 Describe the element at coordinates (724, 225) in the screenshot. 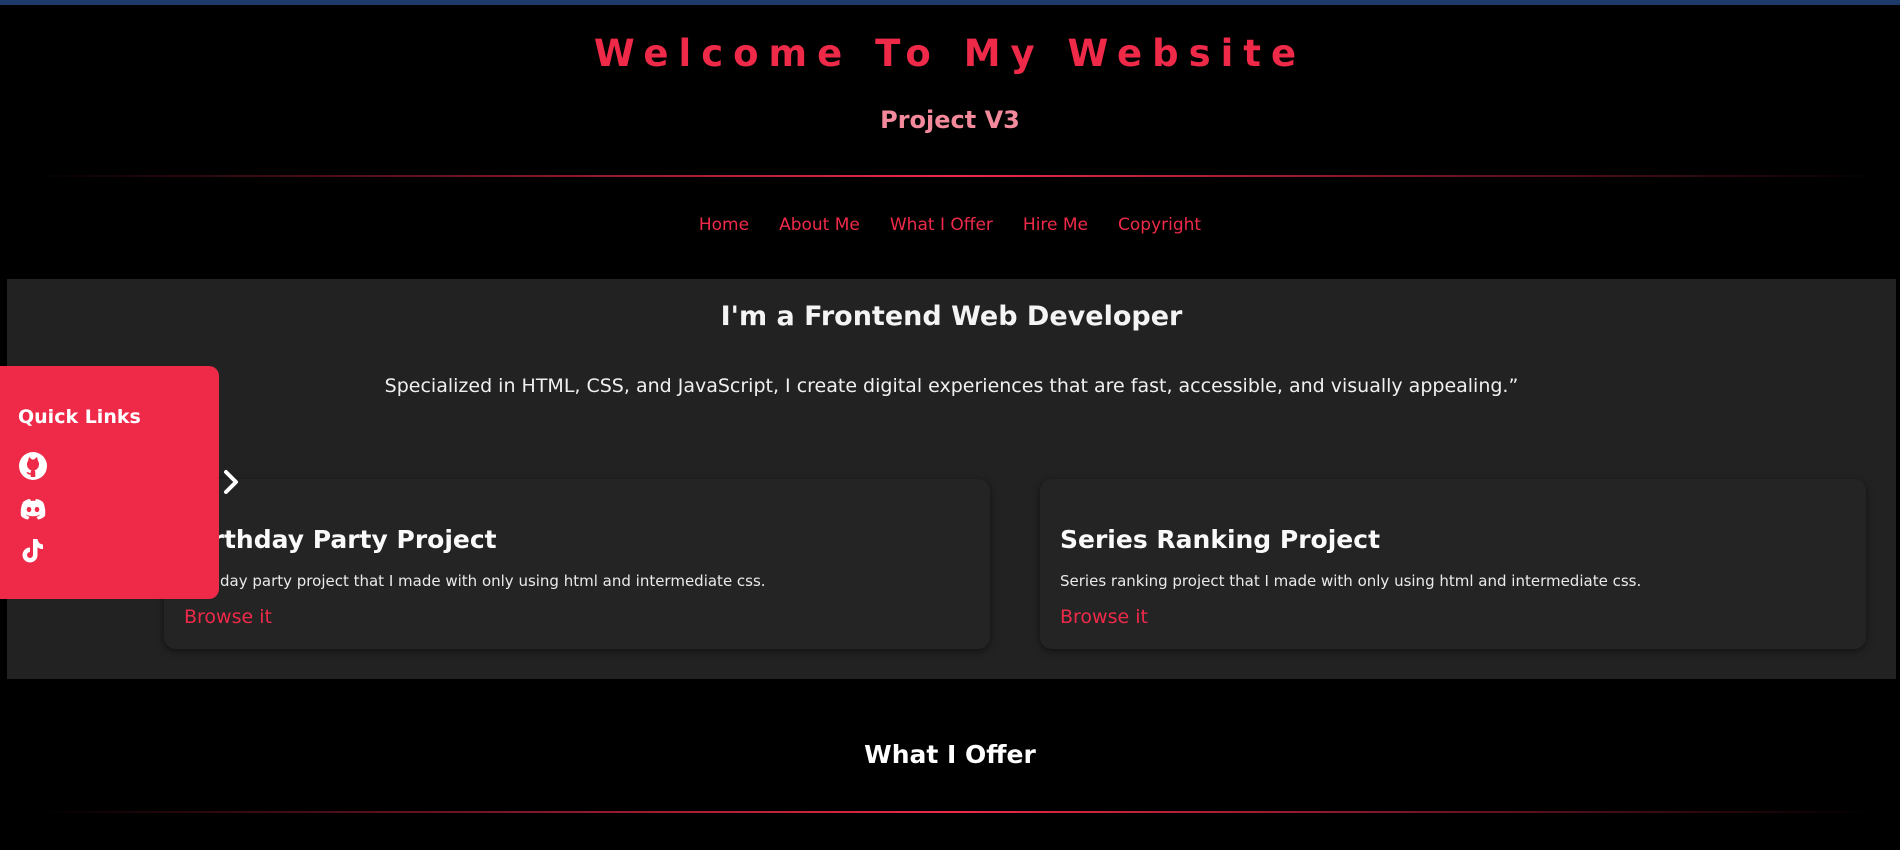

I see `nav-home: Home` at that location.